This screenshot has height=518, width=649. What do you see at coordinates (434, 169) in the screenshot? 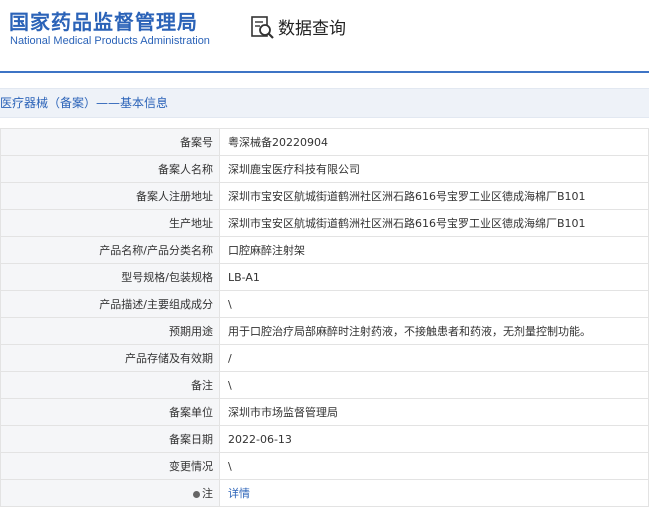
I see `row-value: 深圳鹿宝医疗科技有限公司` at bounding box center [434, 169].